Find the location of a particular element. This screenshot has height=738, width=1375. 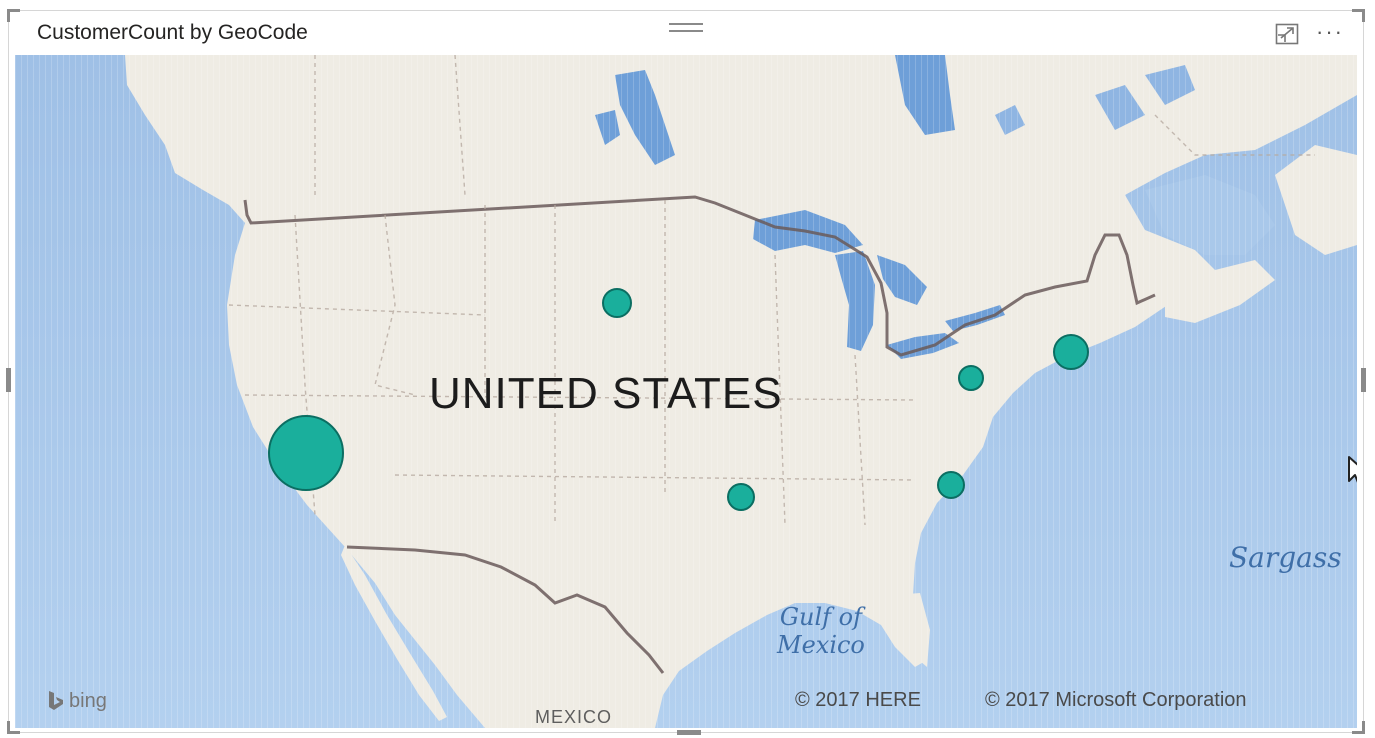

drag-handle-icon is located at coordinates (686, 30).